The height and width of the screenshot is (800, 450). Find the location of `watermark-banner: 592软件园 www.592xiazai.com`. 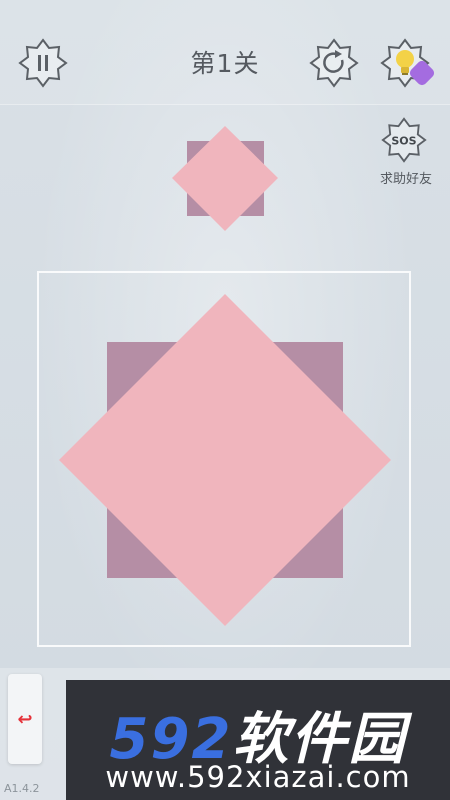

watermark-banner: 592软件园 www.592xiazai.com is located at coordinates (258, 740).